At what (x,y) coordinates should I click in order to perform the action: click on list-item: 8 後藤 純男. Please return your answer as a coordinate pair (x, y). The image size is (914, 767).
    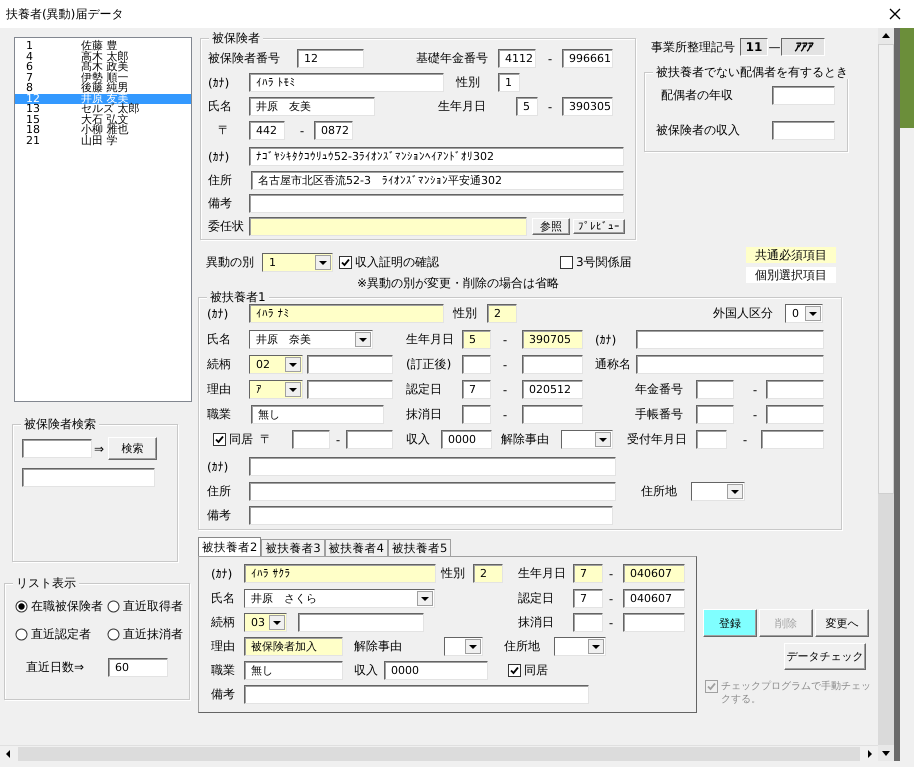
    Looking at the image, I should click on (103, 88).